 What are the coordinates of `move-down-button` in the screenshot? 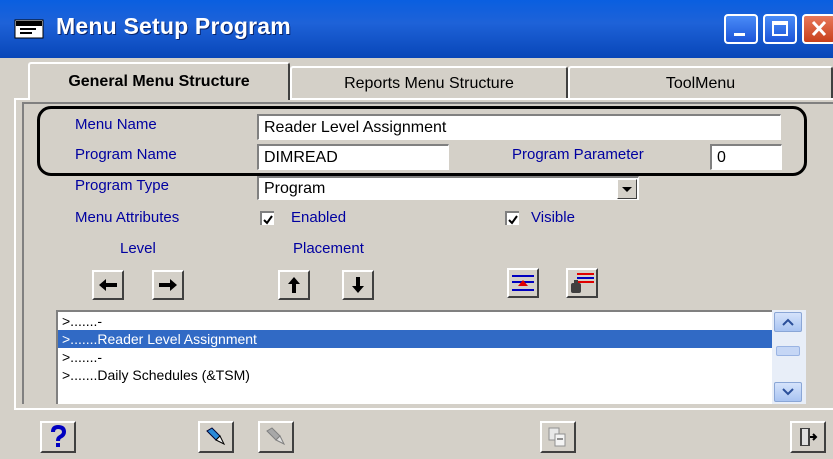 It's located at (358, 285).